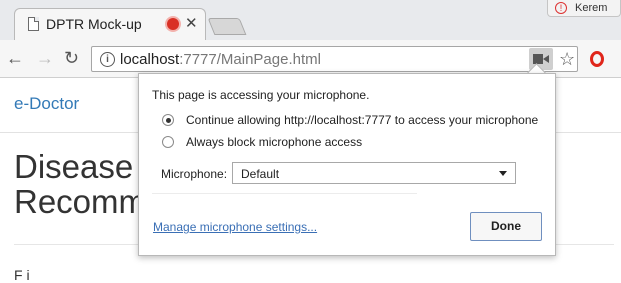 Image resolution: width=621 pixels, height=283 pixels. Describe the element at coordinates (80, 201) in the screenshot. I see `page-heading-line2: Recomm` at that location.